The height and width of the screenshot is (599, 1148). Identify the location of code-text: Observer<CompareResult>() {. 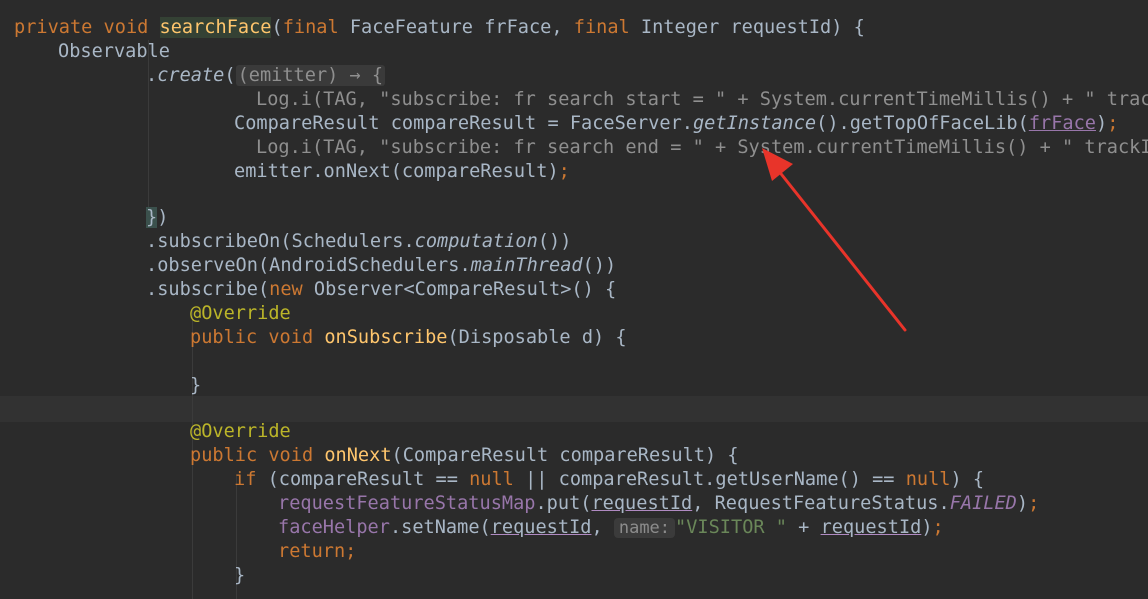
(465, 289).